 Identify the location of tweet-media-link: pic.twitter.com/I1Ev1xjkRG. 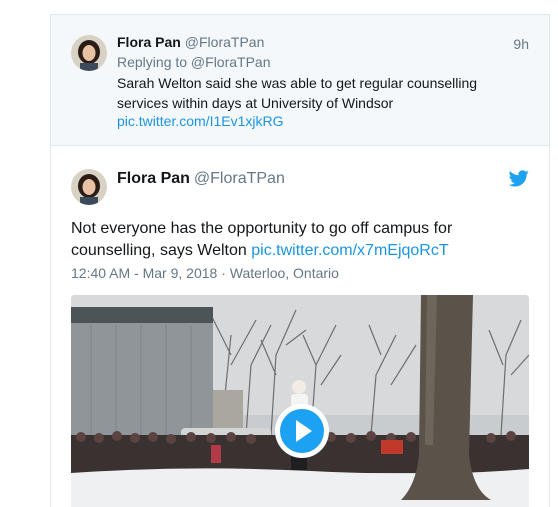
(200, 121).